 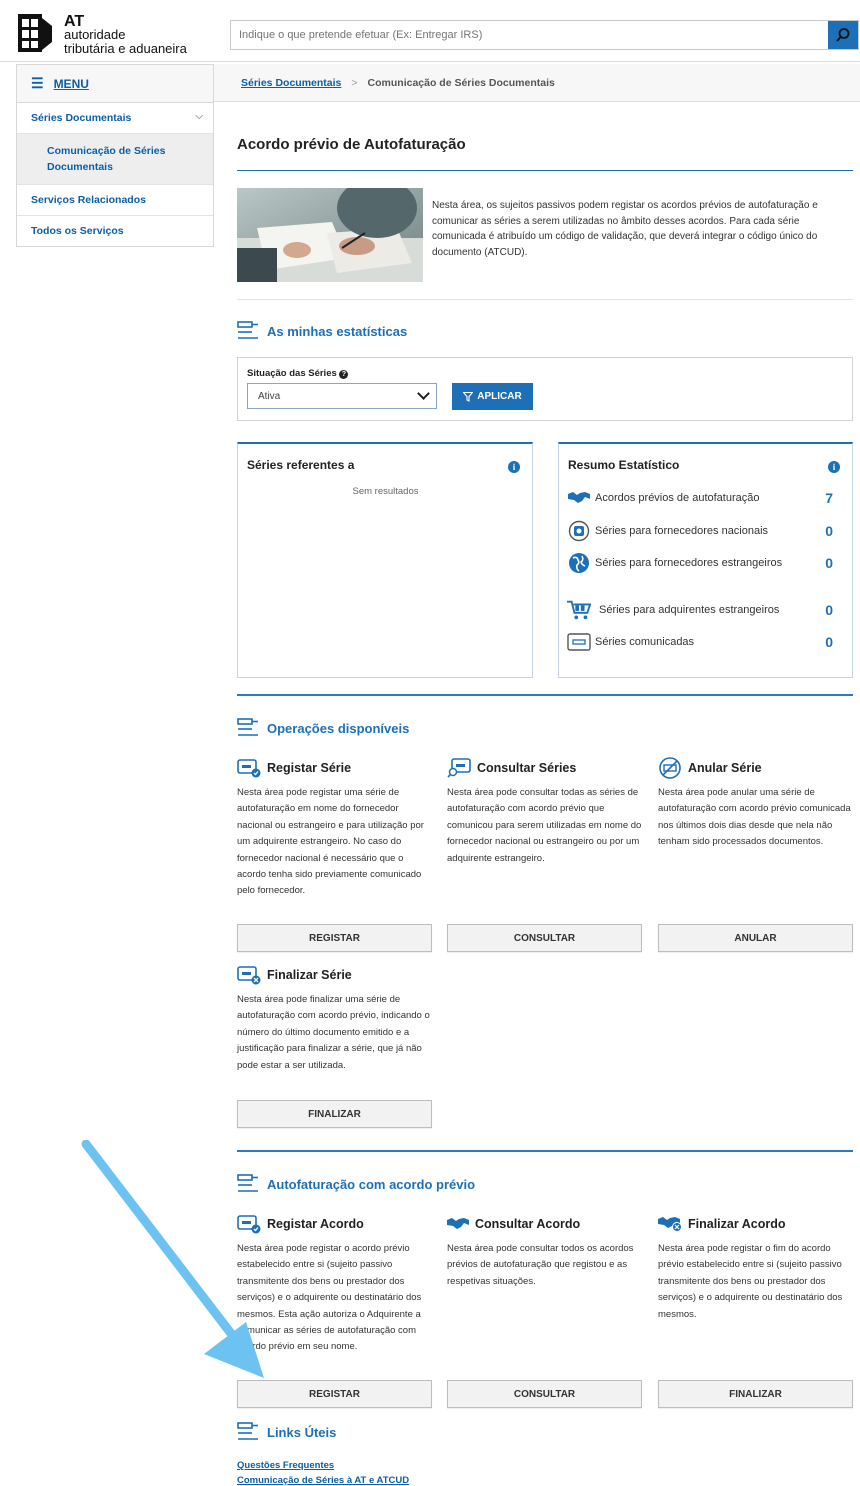 I want to click on finalizar-acordo-button: FINALIZAR, so click(x=755, y=1394).